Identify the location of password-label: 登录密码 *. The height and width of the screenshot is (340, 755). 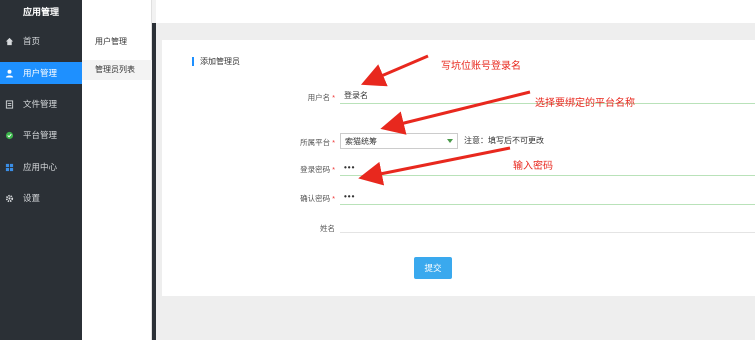
(317, 169).